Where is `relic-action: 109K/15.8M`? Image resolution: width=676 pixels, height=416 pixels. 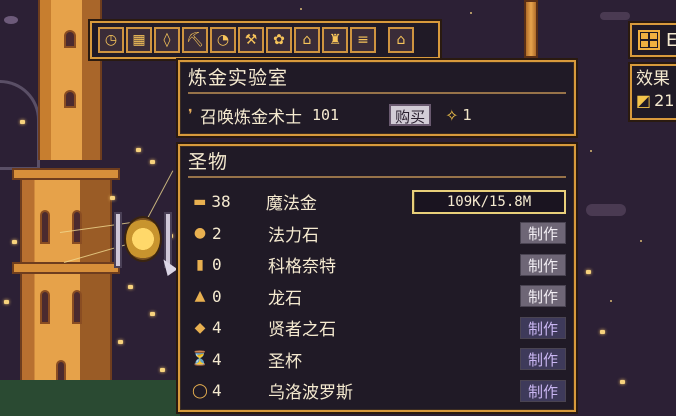
relic-action: 109K/15.8M is located at coordinates (489, 201).